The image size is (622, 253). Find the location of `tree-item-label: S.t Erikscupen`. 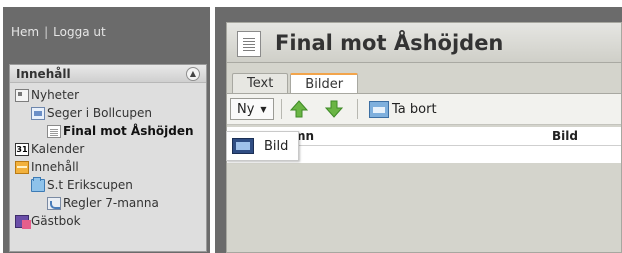

tree-item-label: S.t Erikscupen is located at coordinates (90, 185).